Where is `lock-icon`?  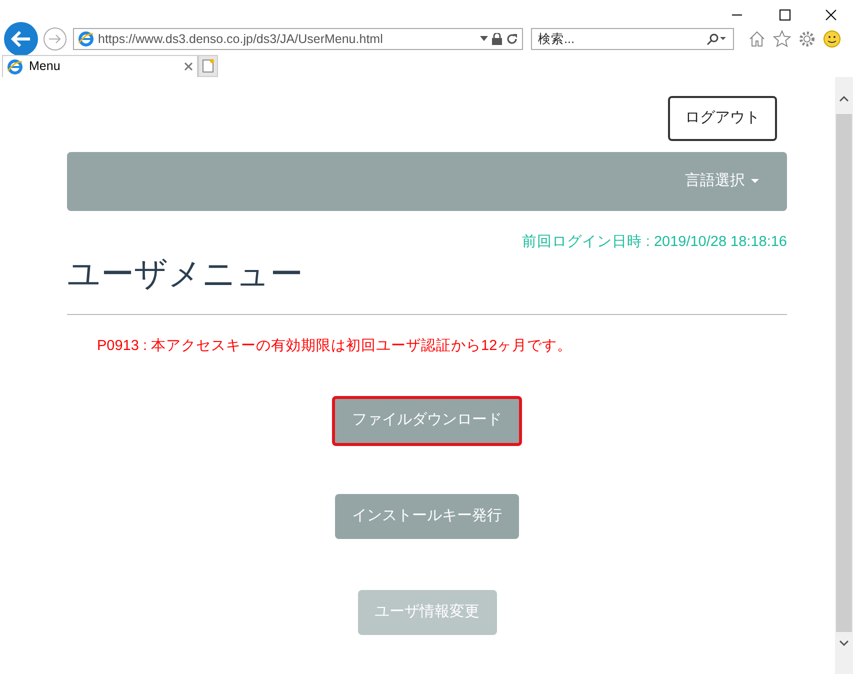 lock-icon is located at coordinates (497, 39).